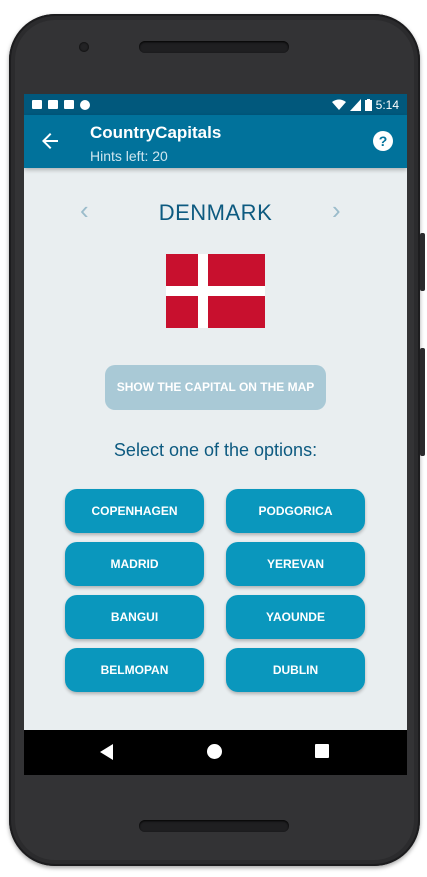  What do you see at coordinates (214, 826) in the screenshot?
I see `bottom-speaker` at bounding box center [214, 826].